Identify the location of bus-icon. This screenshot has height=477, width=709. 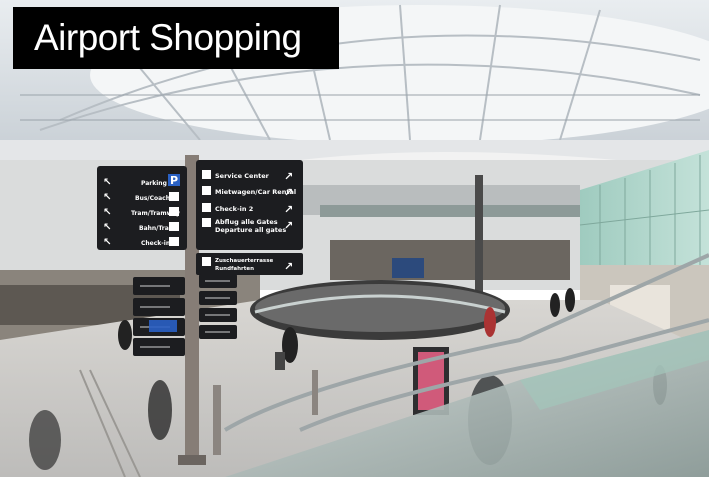
(174, 196).